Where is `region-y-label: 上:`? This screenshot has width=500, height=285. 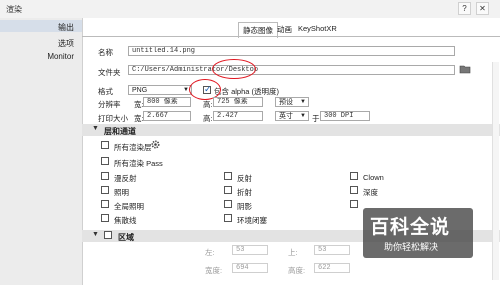 region-y-label: 上: is located at coordinates (293, 252).